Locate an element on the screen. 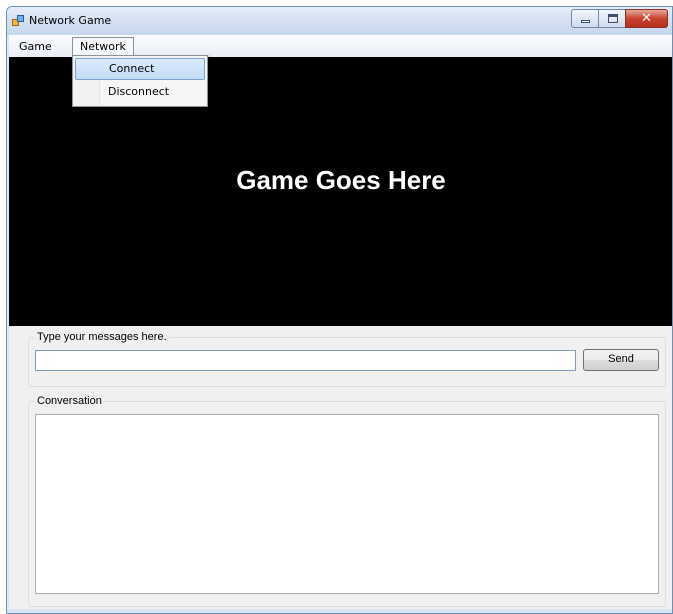  maximize-icon is located at coordinates (613, 18).